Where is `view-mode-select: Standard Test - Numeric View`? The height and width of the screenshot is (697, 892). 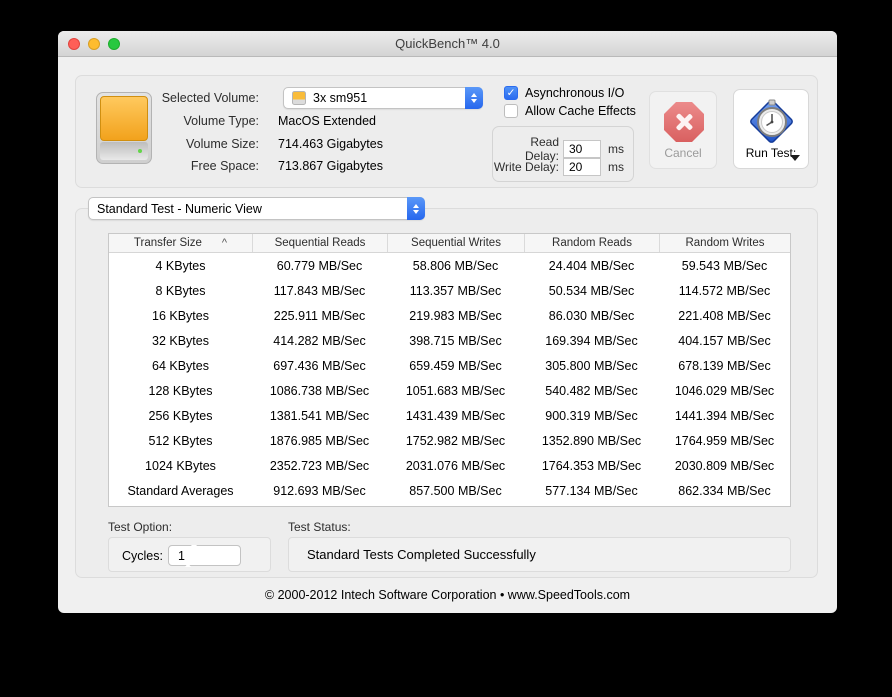
view-mode-select: Standard Test - Numeric View is located at coordinates (256, 208).